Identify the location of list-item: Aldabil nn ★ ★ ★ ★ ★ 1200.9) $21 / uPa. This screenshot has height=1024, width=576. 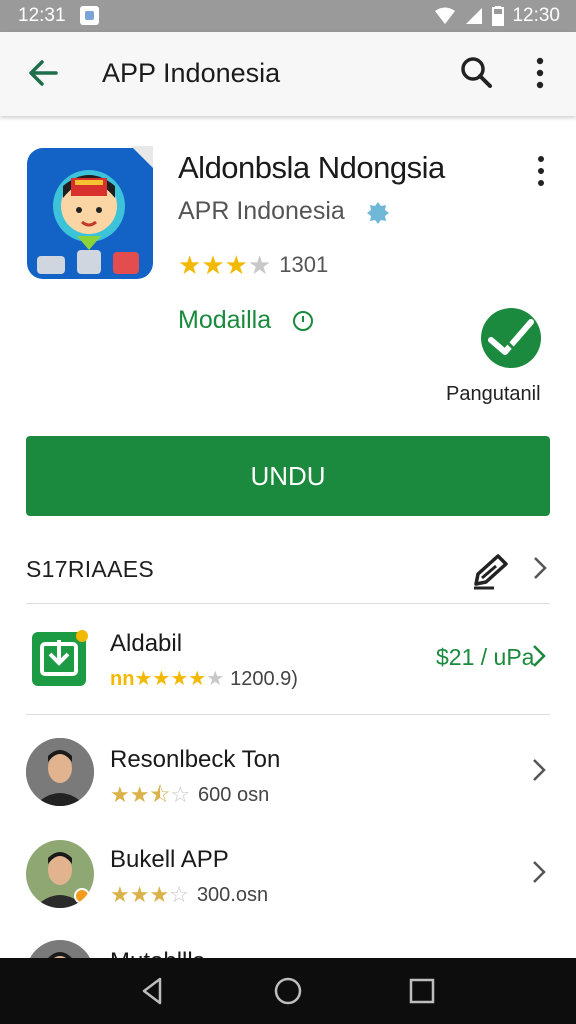
(288, 665).